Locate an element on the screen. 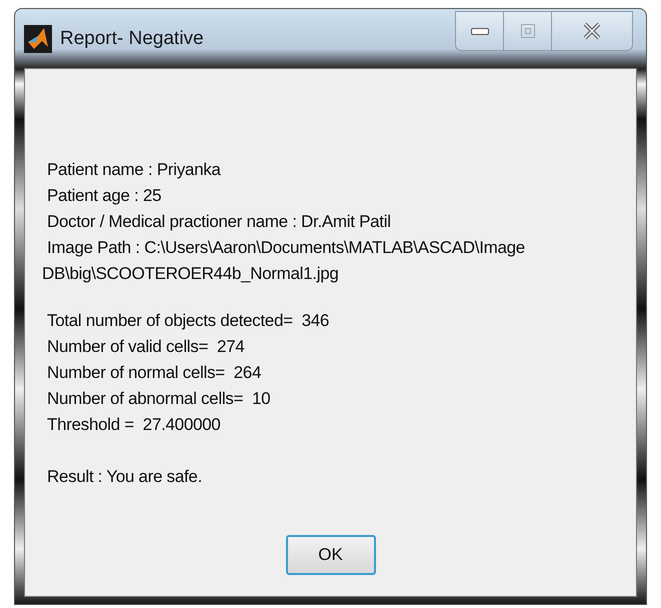 This screenshot has height=608, width=661. patient-info-text: Patient name : Priyanka is located at coordinates (134, 170).